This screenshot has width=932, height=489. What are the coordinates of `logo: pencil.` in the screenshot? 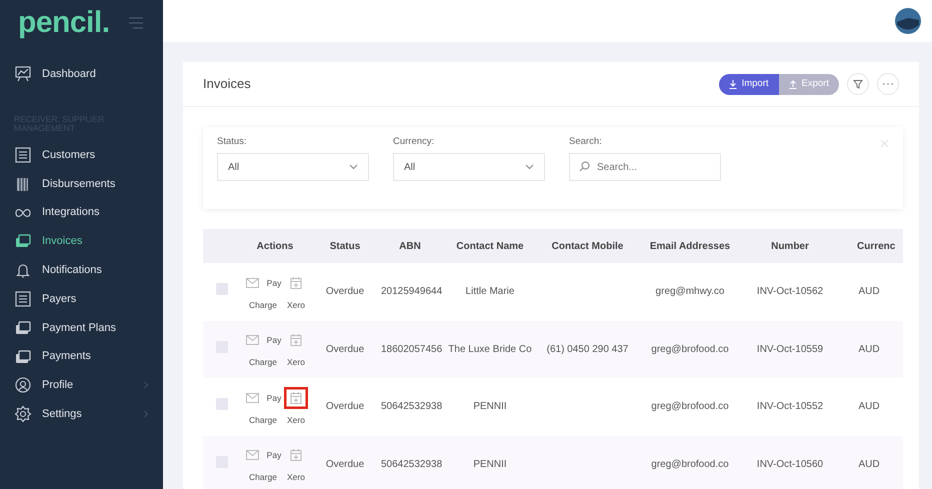 It's located at (64, 23).